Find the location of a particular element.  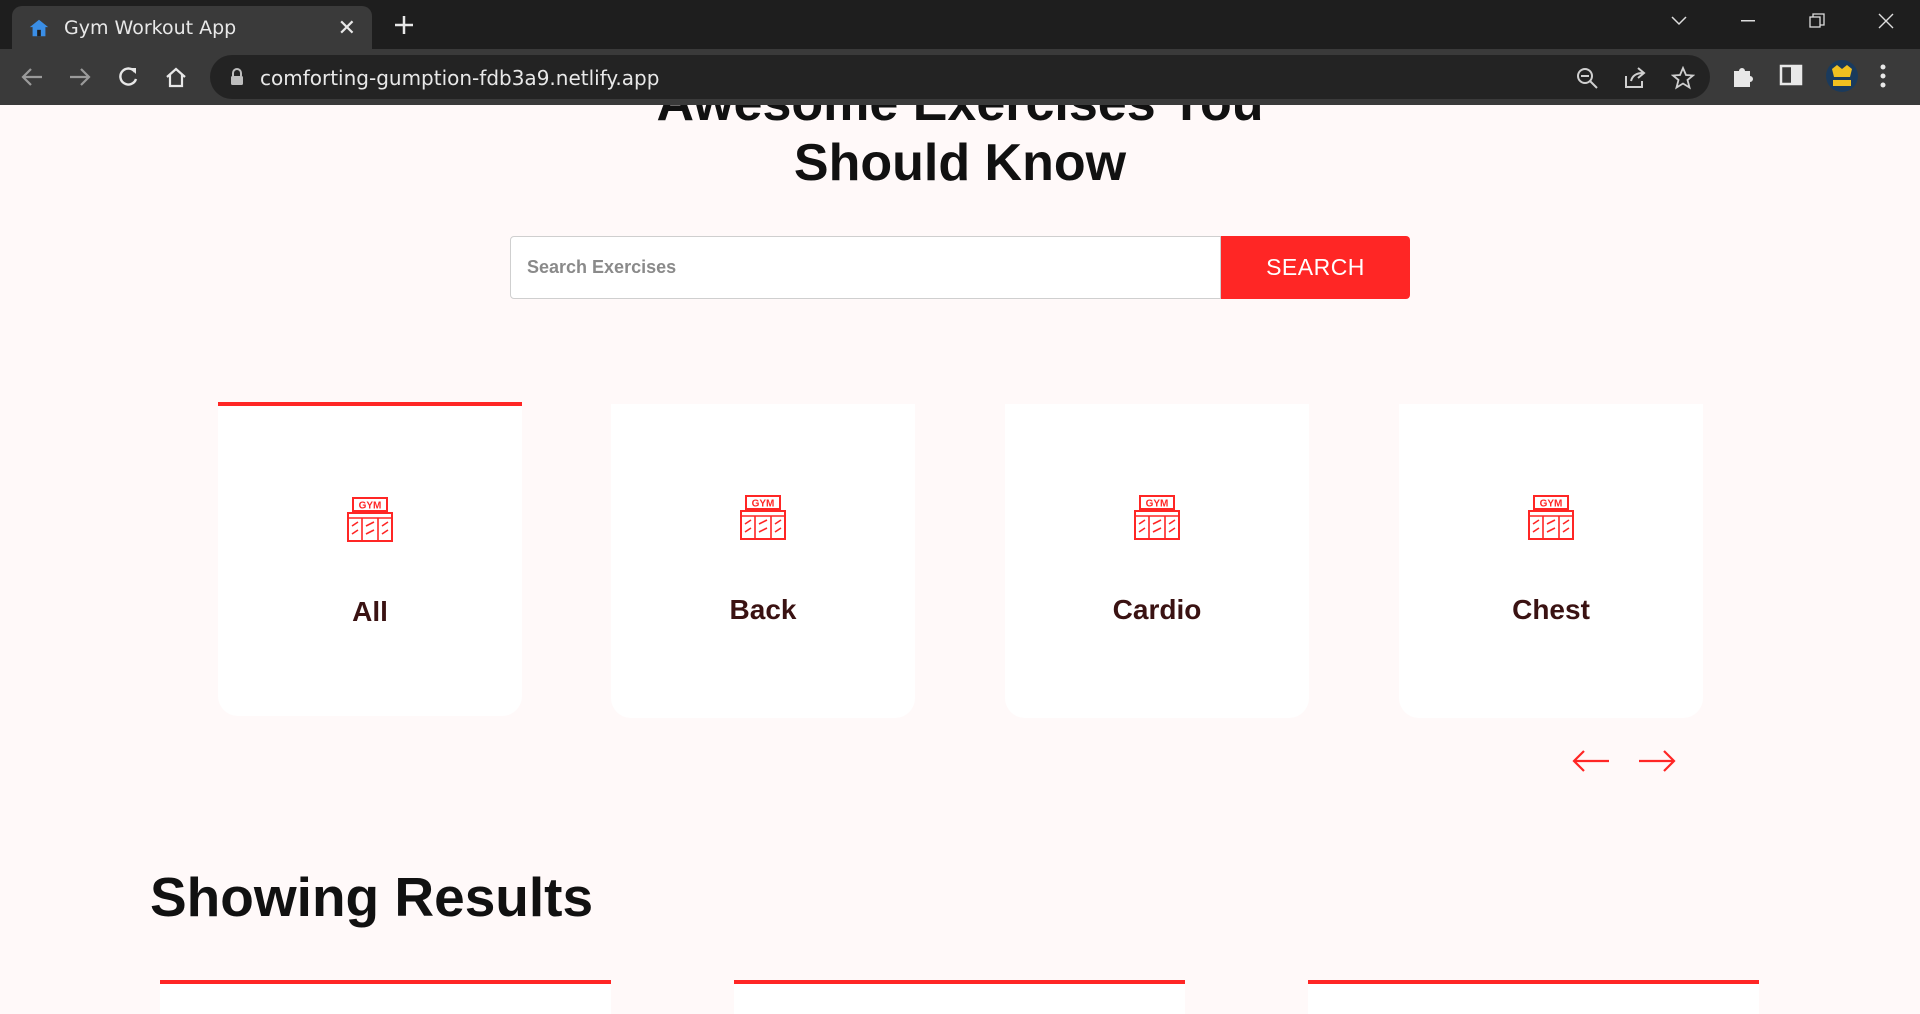

chevron-down-icon is located at coordinates (1678, 21).